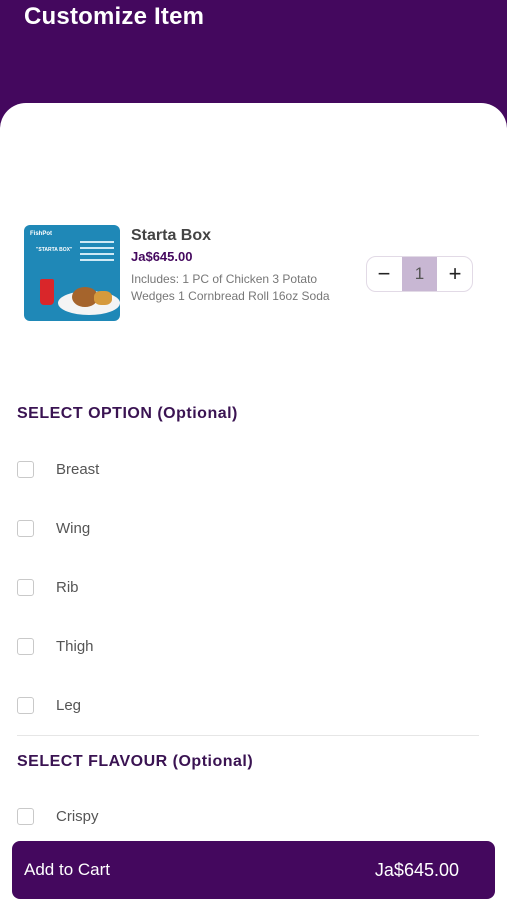 Image resolution: width=507 pixels, height=900 pixels. Describe the element at coordinates (167, 817) in the screenshot. I see `flavour-crispy: Crispy` at that location.